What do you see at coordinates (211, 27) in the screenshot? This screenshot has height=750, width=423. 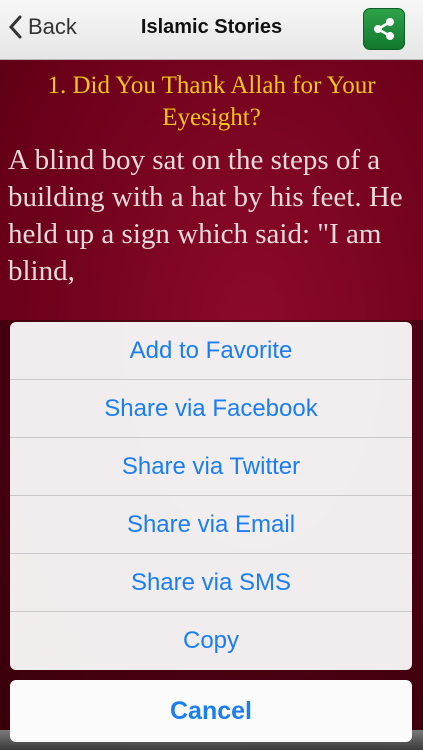 I see `page-title: Islamic Stories` at bounding box center [211, 27].